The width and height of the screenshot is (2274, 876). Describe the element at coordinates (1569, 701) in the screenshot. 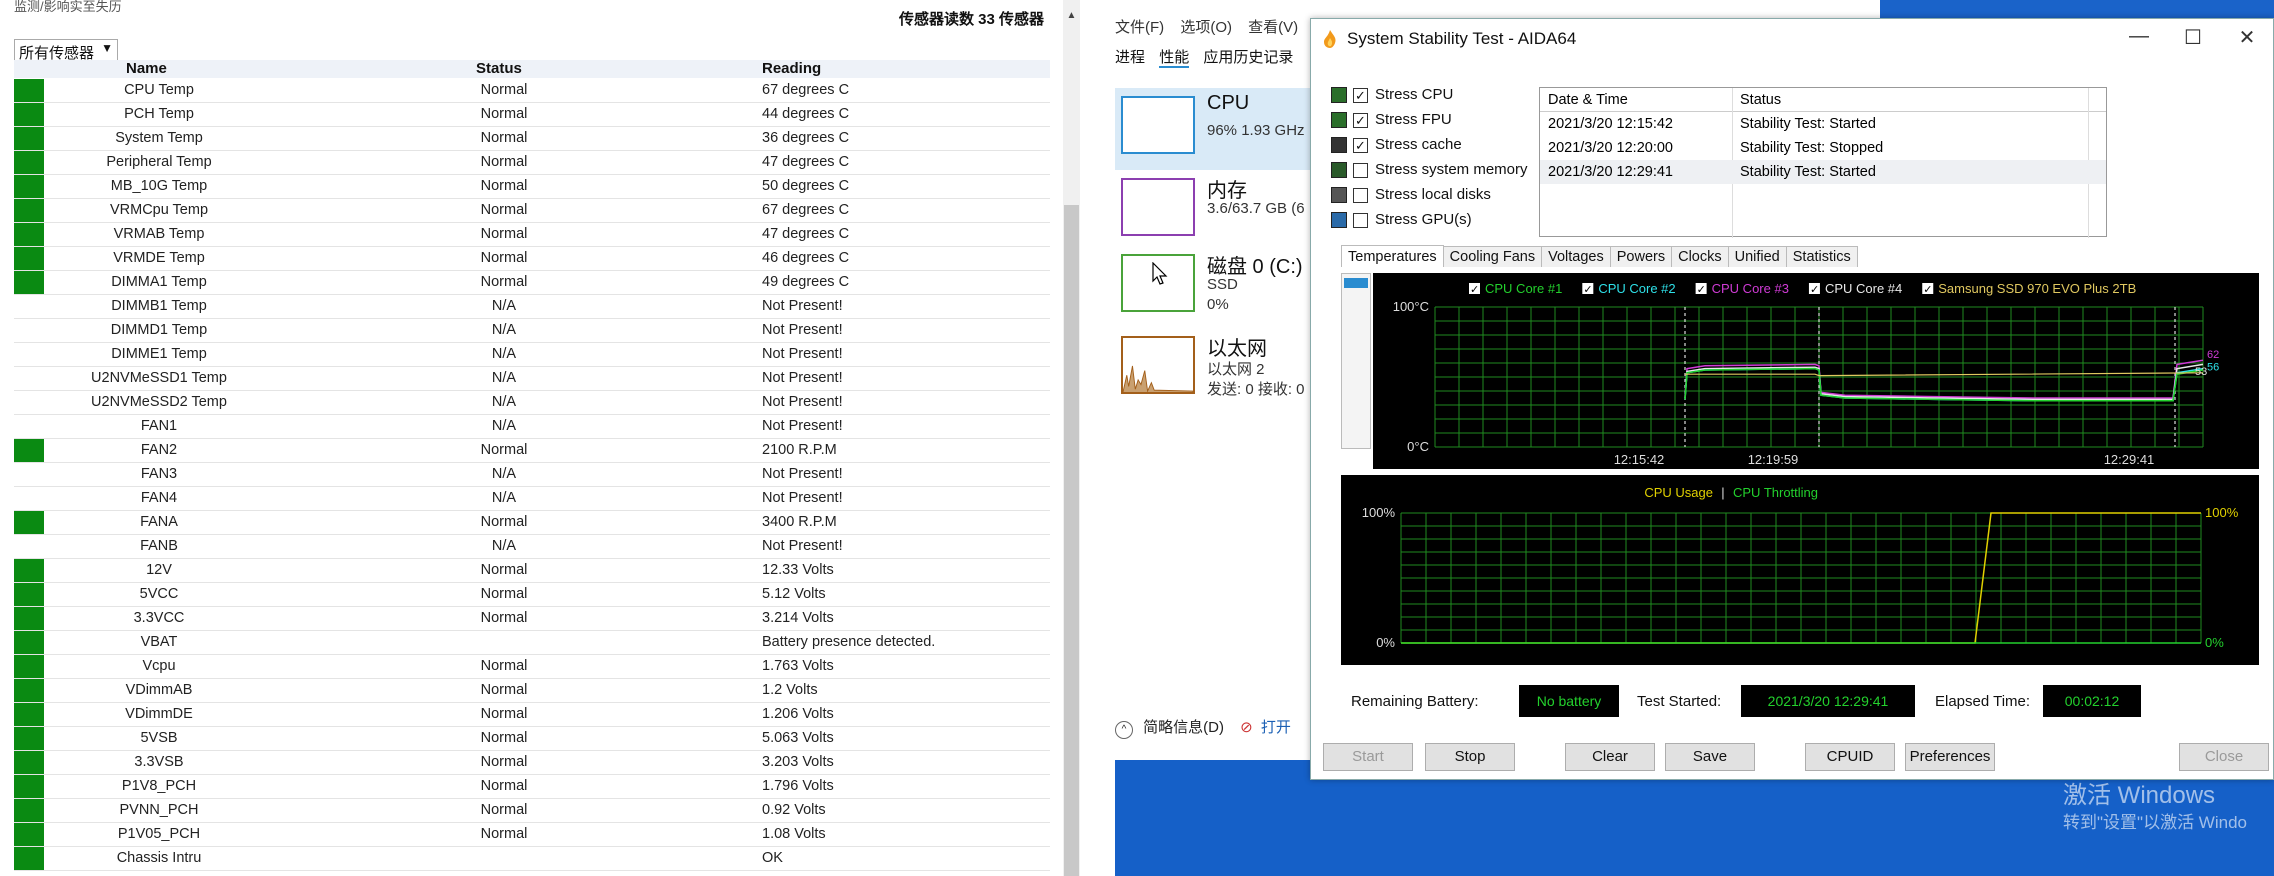

I see `remaining-battery-value: No battery` at that location.